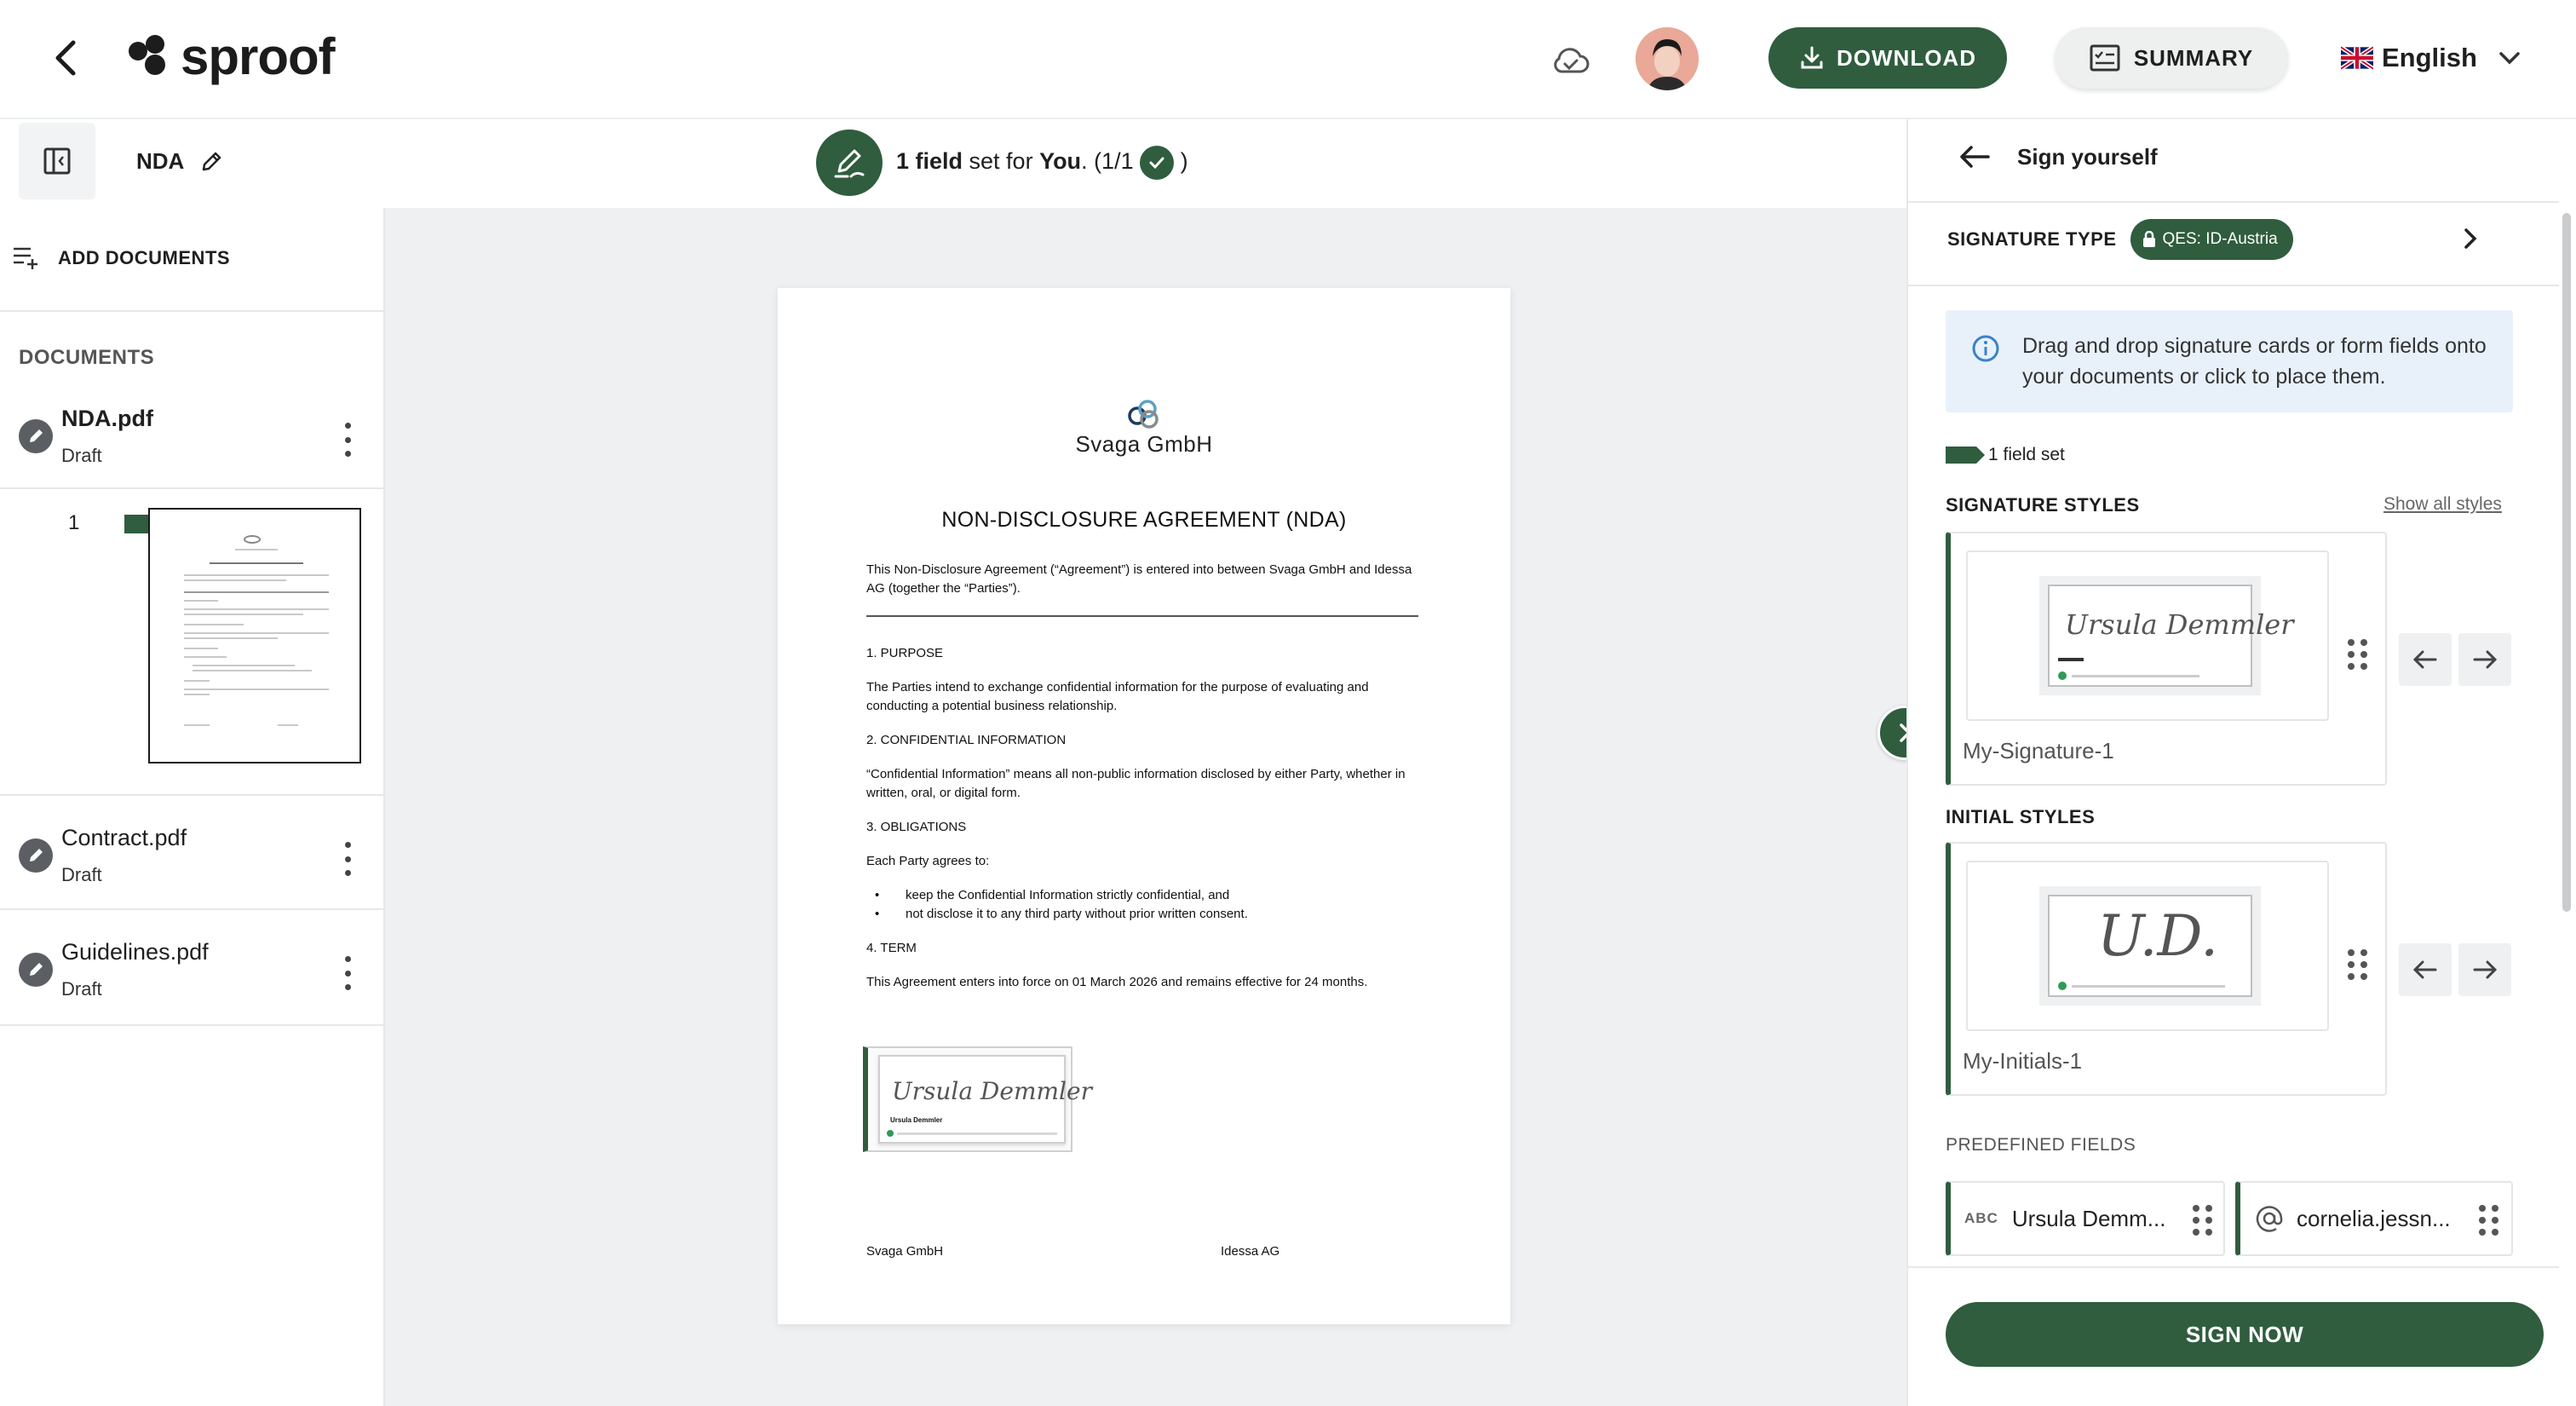  Describe the element at coordinates (2194, 57) in the screenshot. I see `summary-label: SUMMARY` at that location.